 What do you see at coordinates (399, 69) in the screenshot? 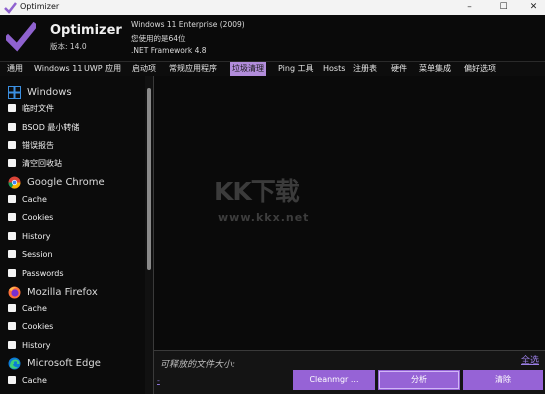
I see `tab-hardware: 硬件` at bounding box center [399, 69].